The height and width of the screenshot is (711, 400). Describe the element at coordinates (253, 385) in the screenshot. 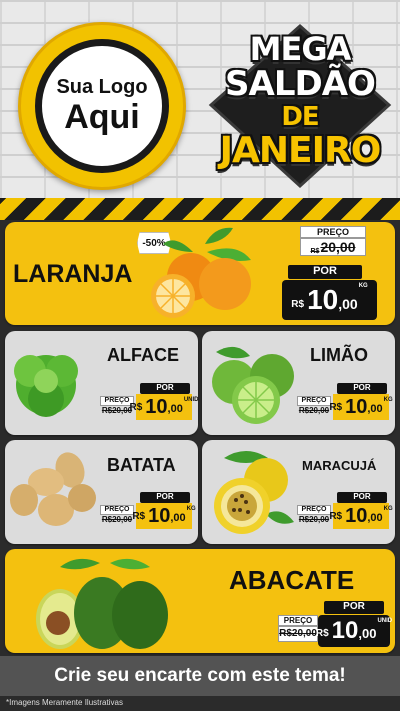

I see `lime-image` at that location.